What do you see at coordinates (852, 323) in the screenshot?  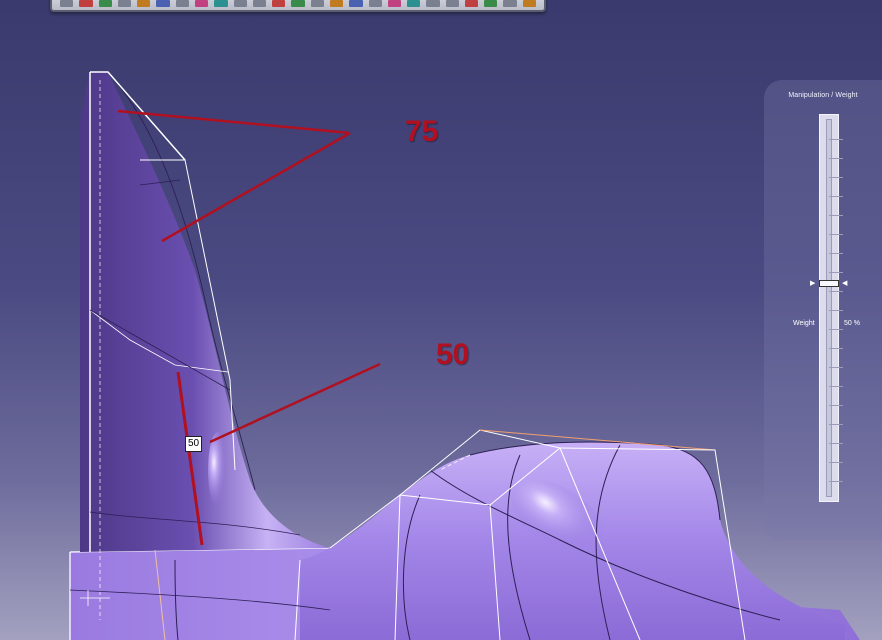 I see `weight-value: 50 %` at bounding box center [852, 323].